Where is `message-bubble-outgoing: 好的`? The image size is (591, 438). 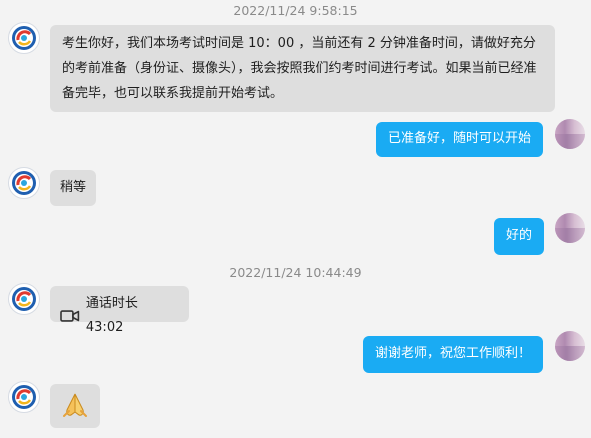
message-bubble-outgoing: 好的 is located at coordinates (518, 236).